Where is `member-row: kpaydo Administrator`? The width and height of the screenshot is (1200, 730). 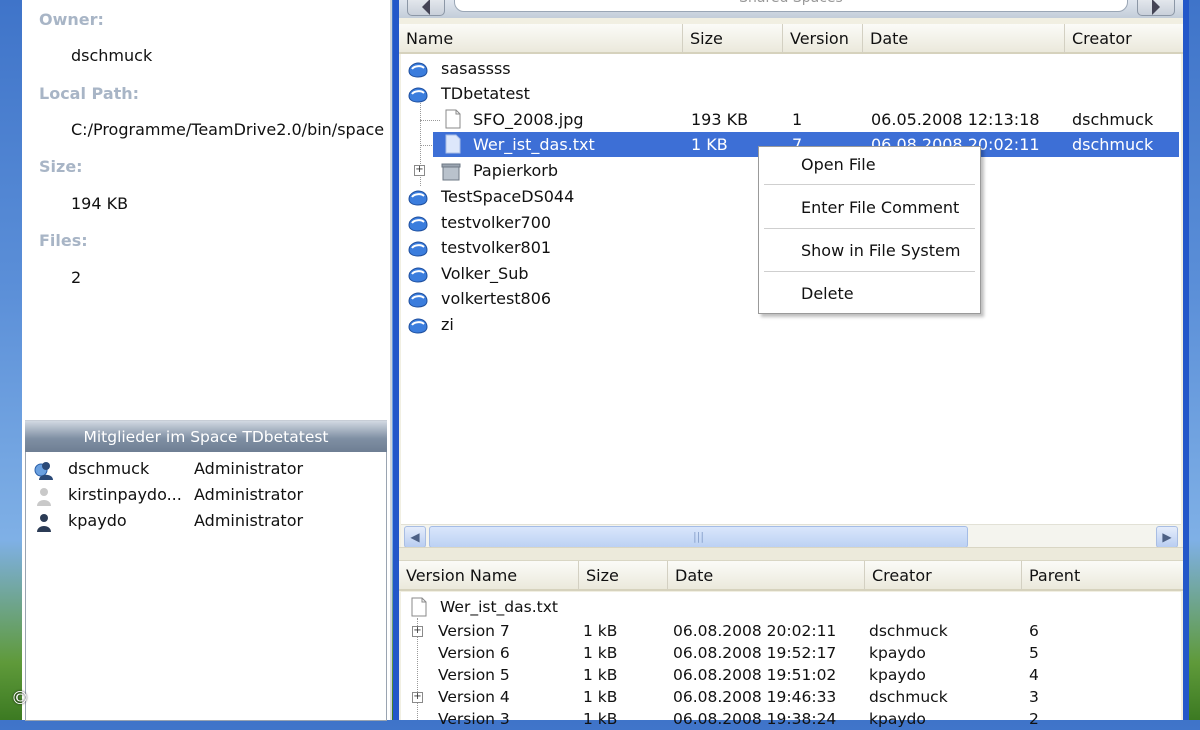
member-row: kpaydo Administrator is located at coordinates (206, 521).